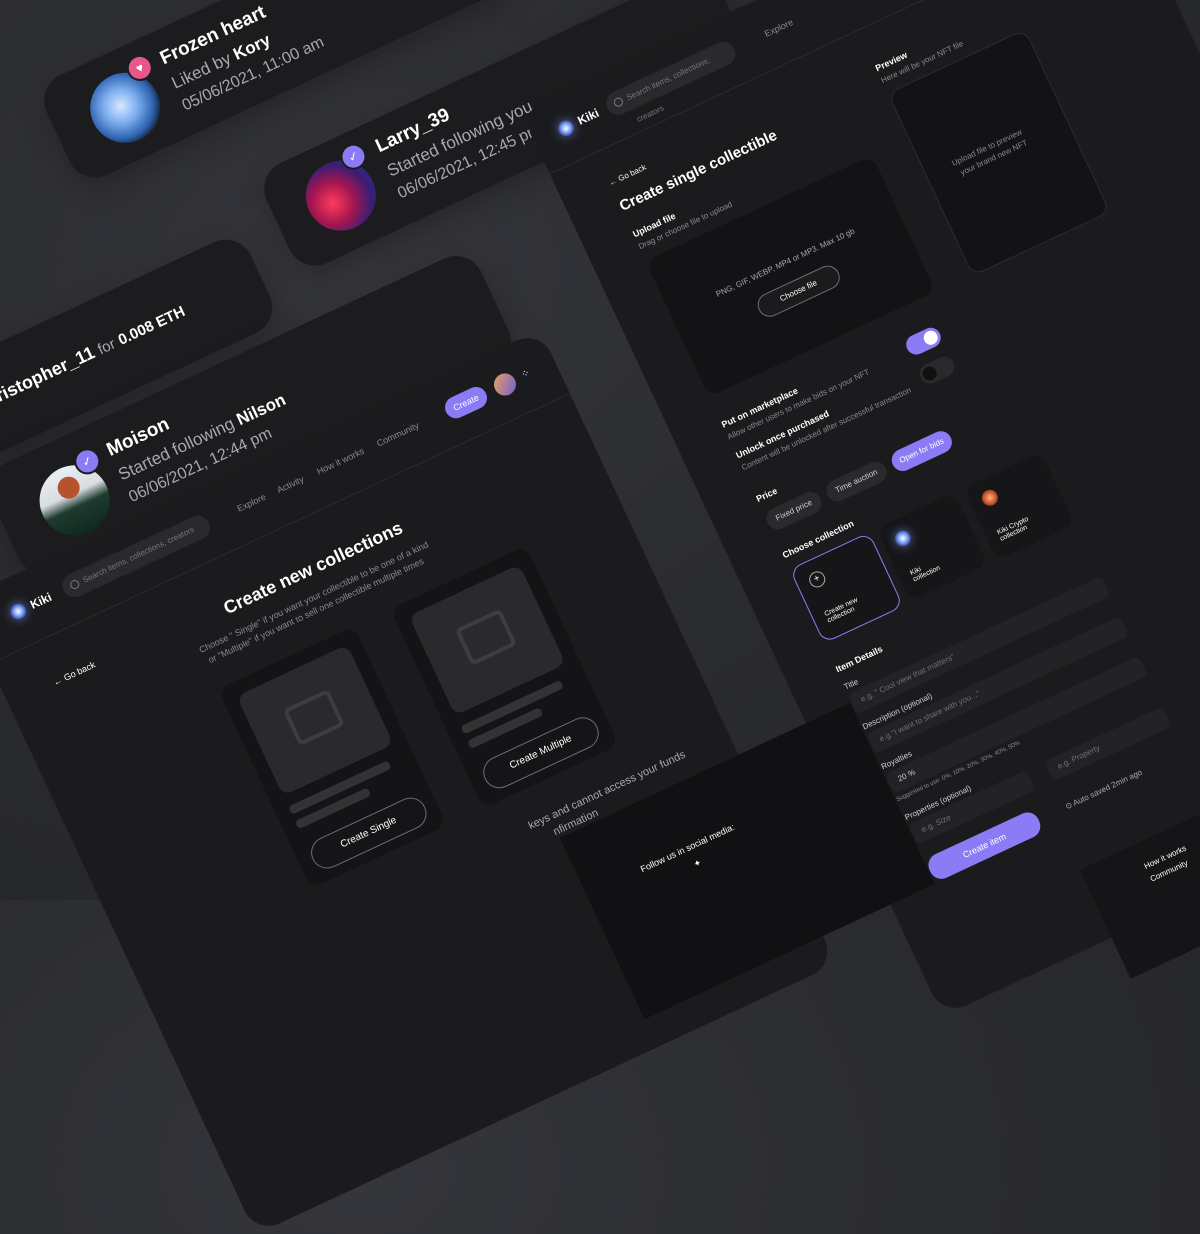  What do you see at coordinates (505, 677) in the screenshot?
I see `multiple-option-card: Create Multiple` at bounding box center [505, 677].